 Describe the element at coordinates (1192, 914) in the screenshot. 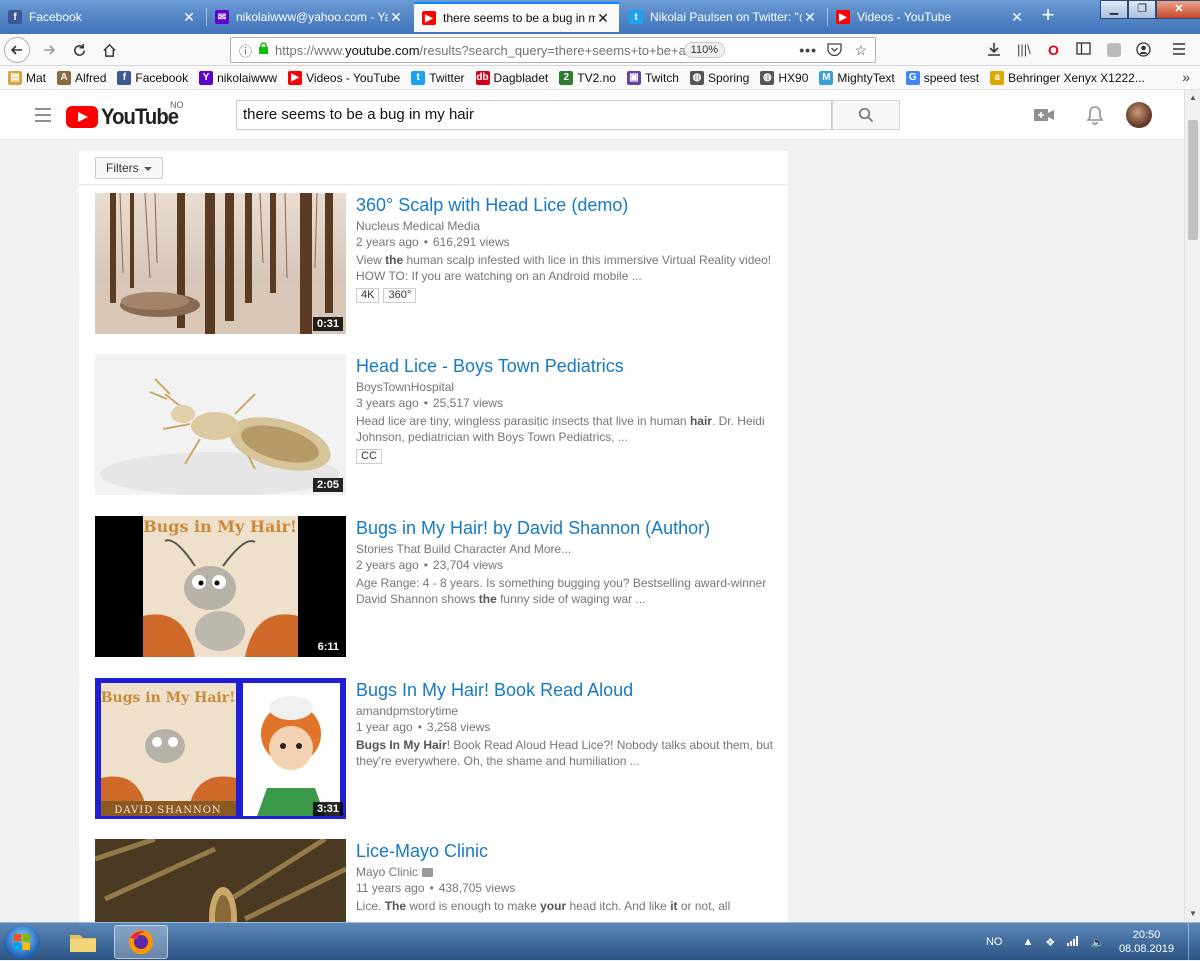

I see `scroll-down-arrow-icon: ▼` at that location.